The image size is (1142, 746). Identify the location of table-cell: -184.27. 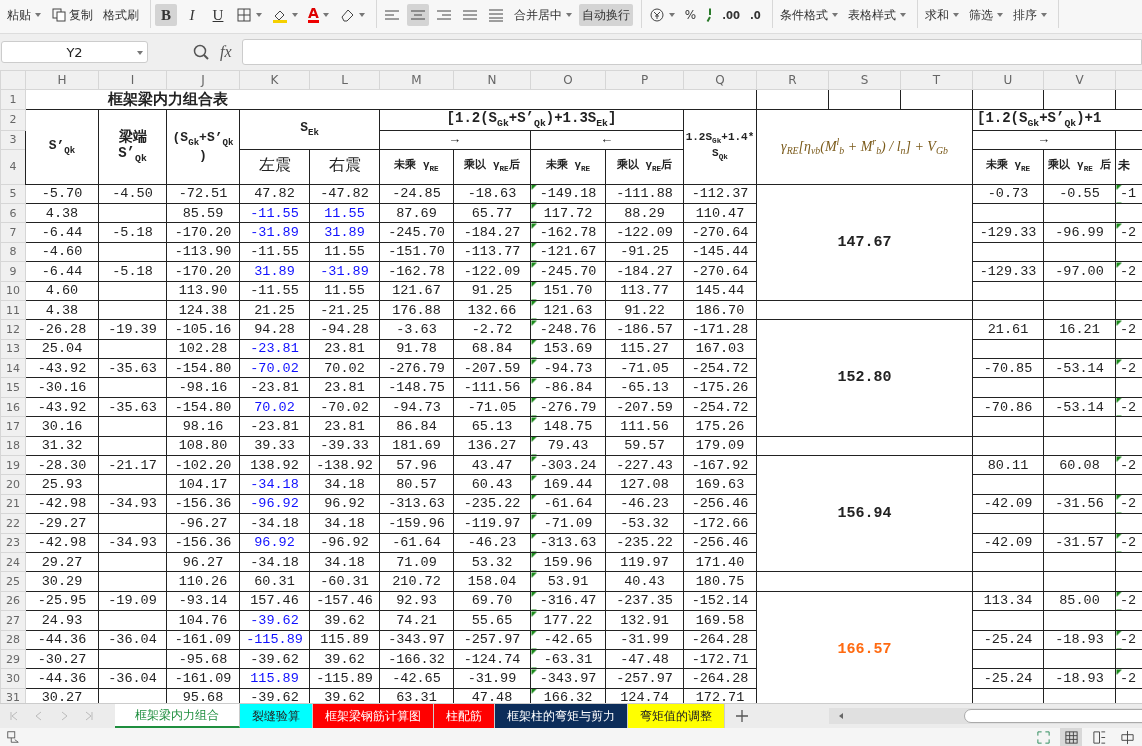
(492, 232).